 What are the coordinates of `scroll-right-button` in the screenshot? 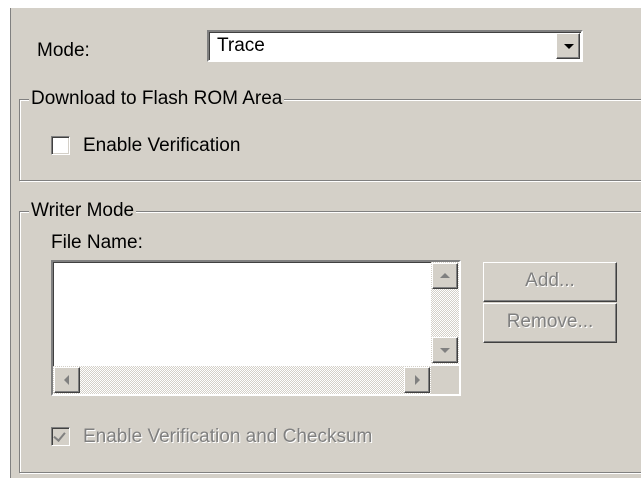 It's located at (417, 380).